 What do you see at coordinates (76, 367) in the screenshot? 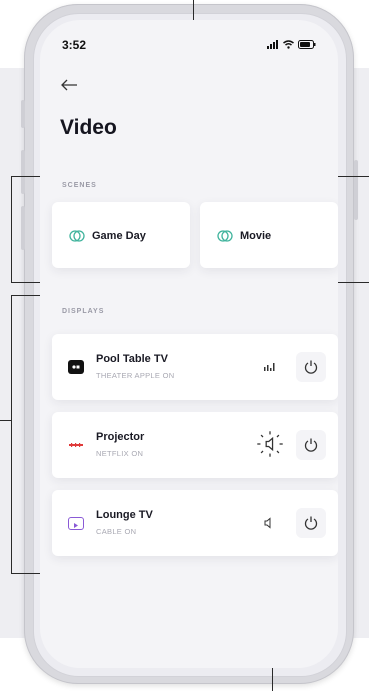
I see `apple-tv-icon` at bounding box center [76, 367].